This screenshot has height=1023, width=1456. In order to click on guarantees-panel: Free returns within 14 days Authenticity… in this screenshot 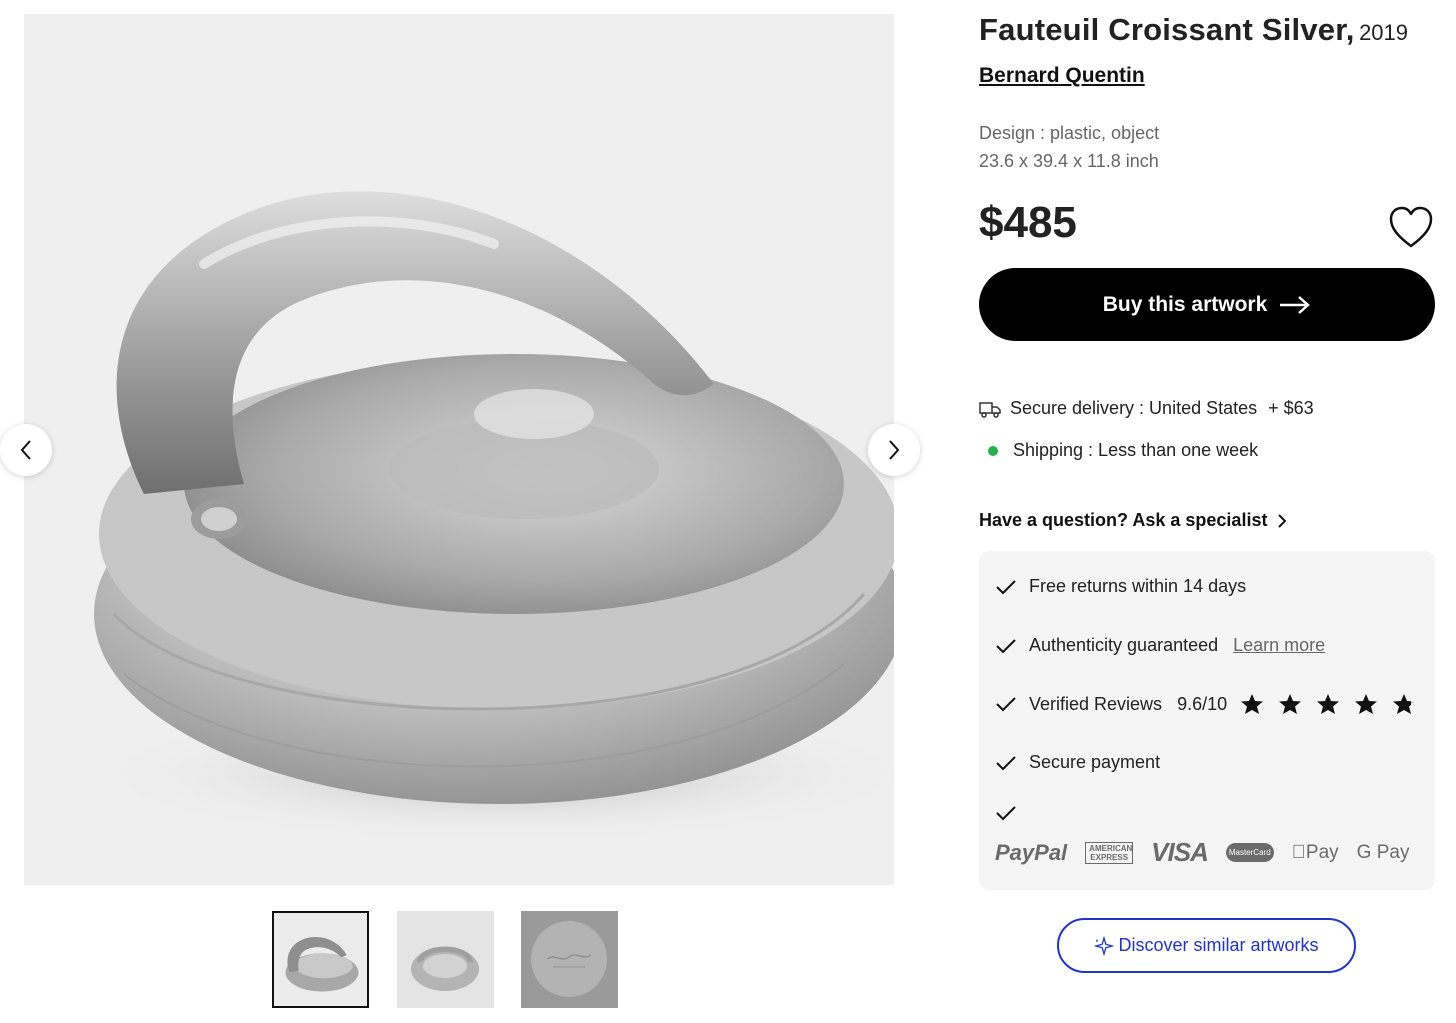, I will do `click(1207, 720)`.